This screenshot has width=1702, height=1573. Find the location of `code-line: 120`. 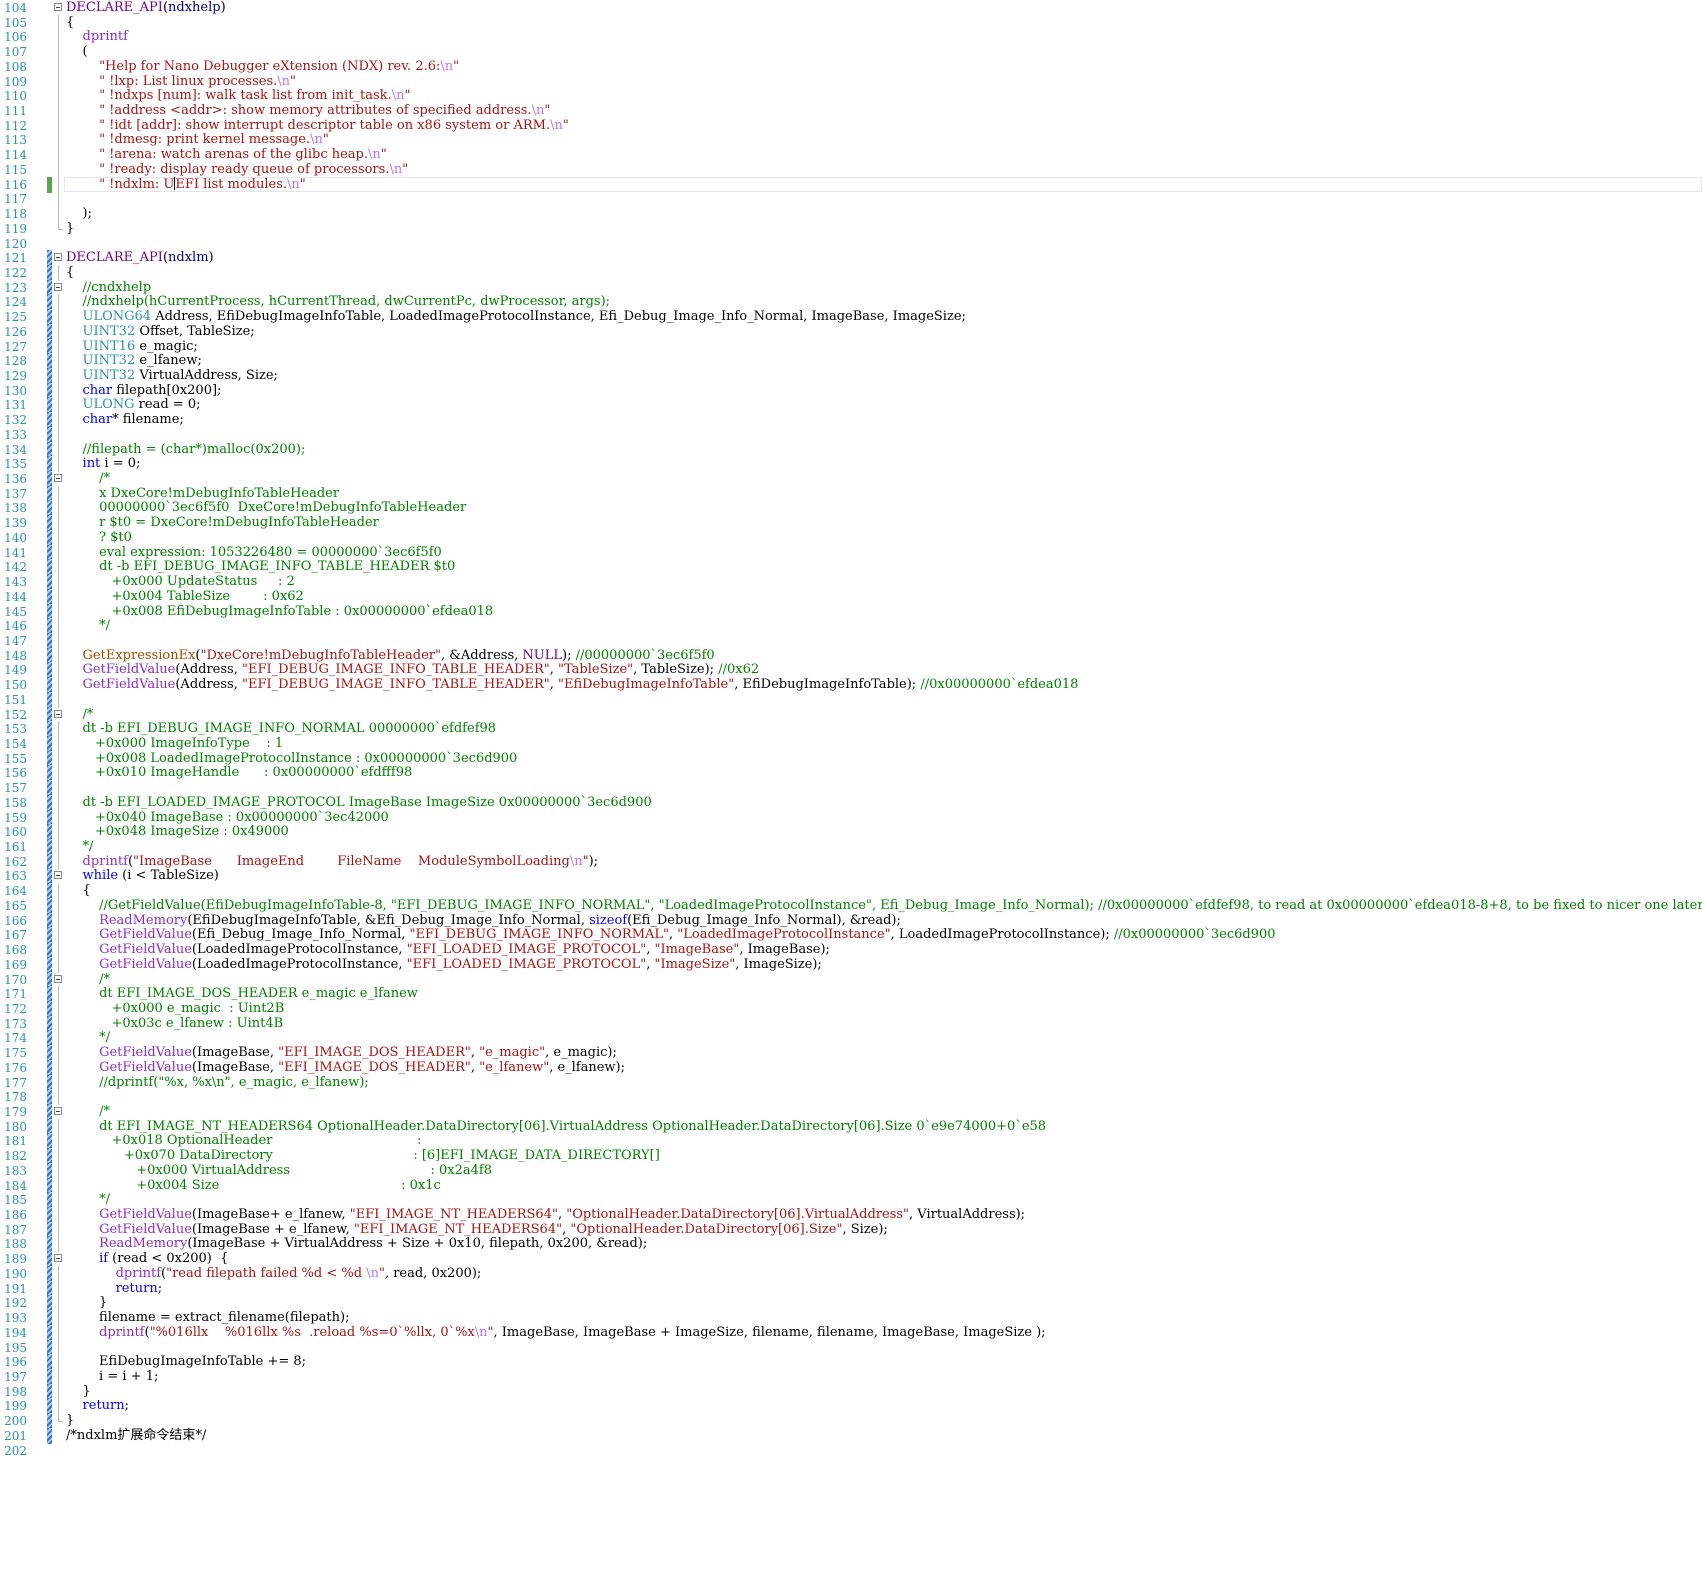

code-line: 120 is located at coordinates (851, 244).